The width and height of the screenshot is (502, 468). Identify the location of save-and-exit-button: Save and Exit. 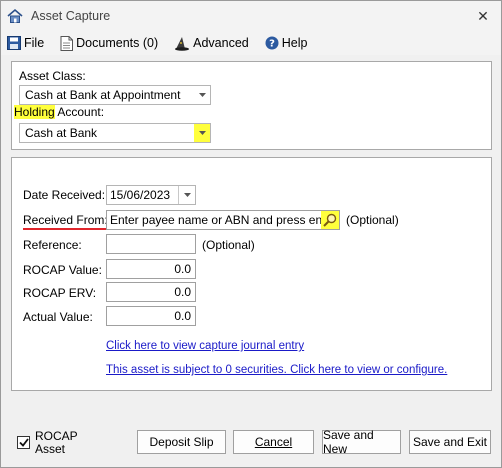
(450, 442).